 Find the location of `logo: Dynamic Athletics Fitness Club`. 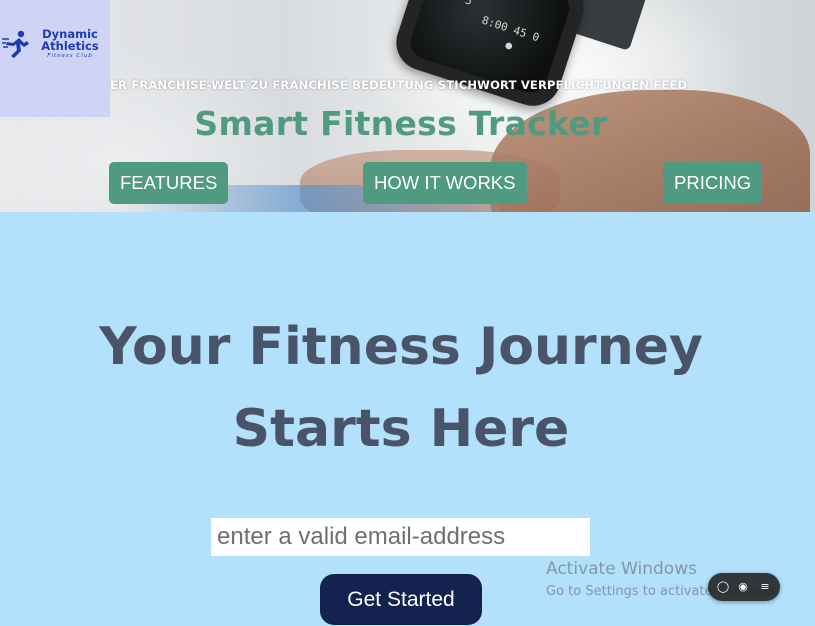

logo: Dynamic Athletics Fitness Club is located at coordinates (55, 58).